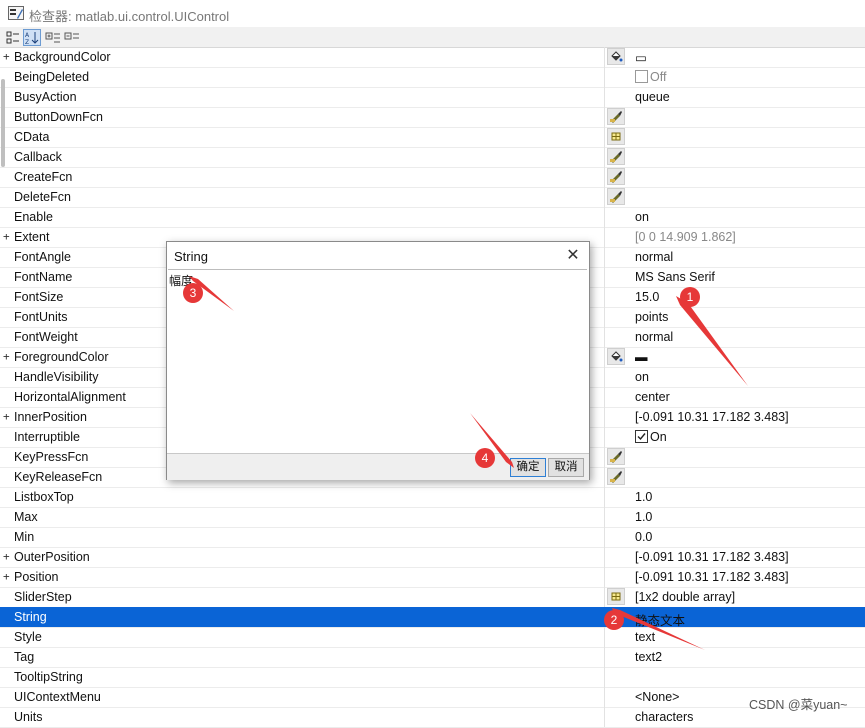 This screenshot has width=865, height=728. I want to click on property-row-enable: Enable on, so click(432, 217).